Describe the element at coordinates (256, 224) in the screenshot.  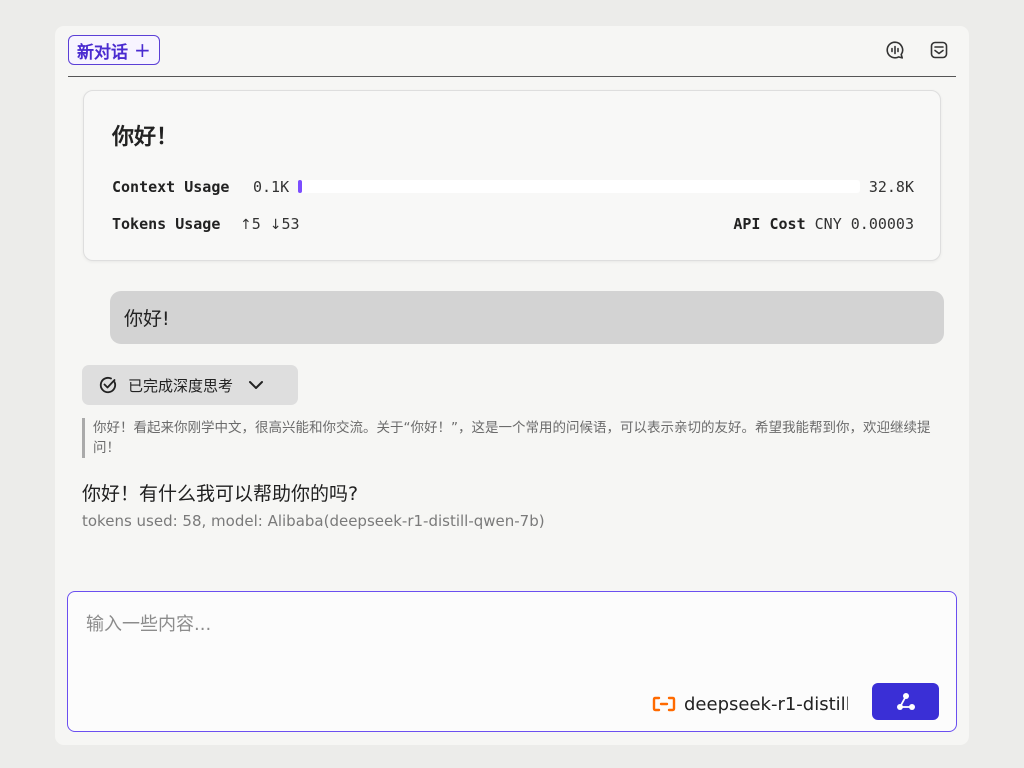
I see `tokens-up-value: 5` at that location.